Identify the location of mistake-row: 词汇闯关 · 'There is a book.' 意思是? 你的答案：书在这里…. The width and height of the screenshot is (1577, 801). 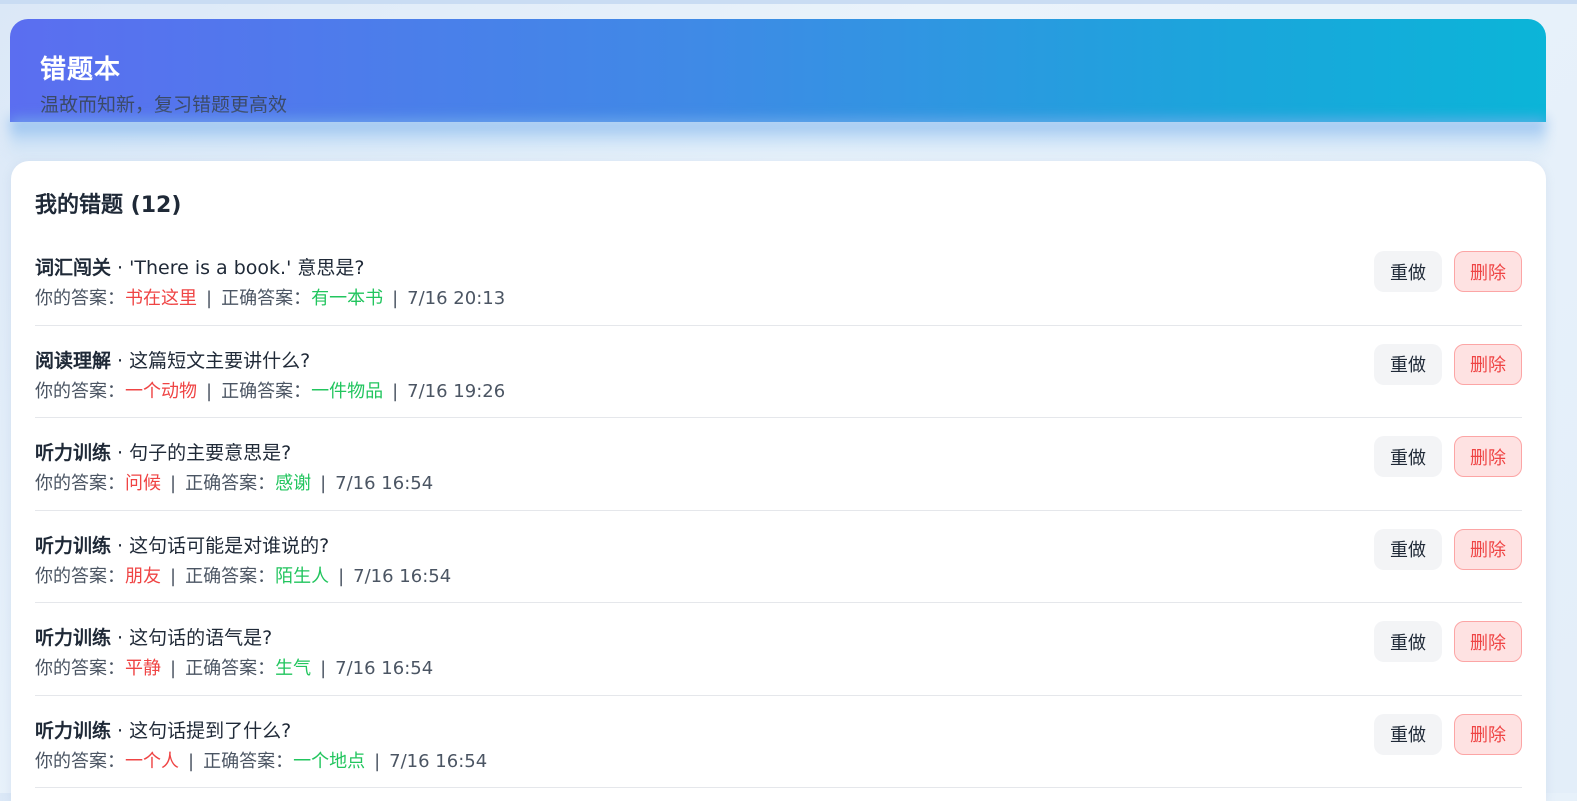
(778, 279).